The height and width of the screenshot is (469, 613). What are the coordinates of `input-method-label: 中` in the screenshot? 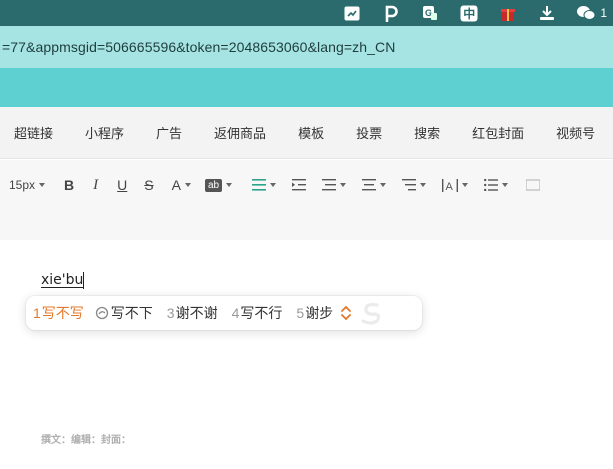 It's located at (469, 13).